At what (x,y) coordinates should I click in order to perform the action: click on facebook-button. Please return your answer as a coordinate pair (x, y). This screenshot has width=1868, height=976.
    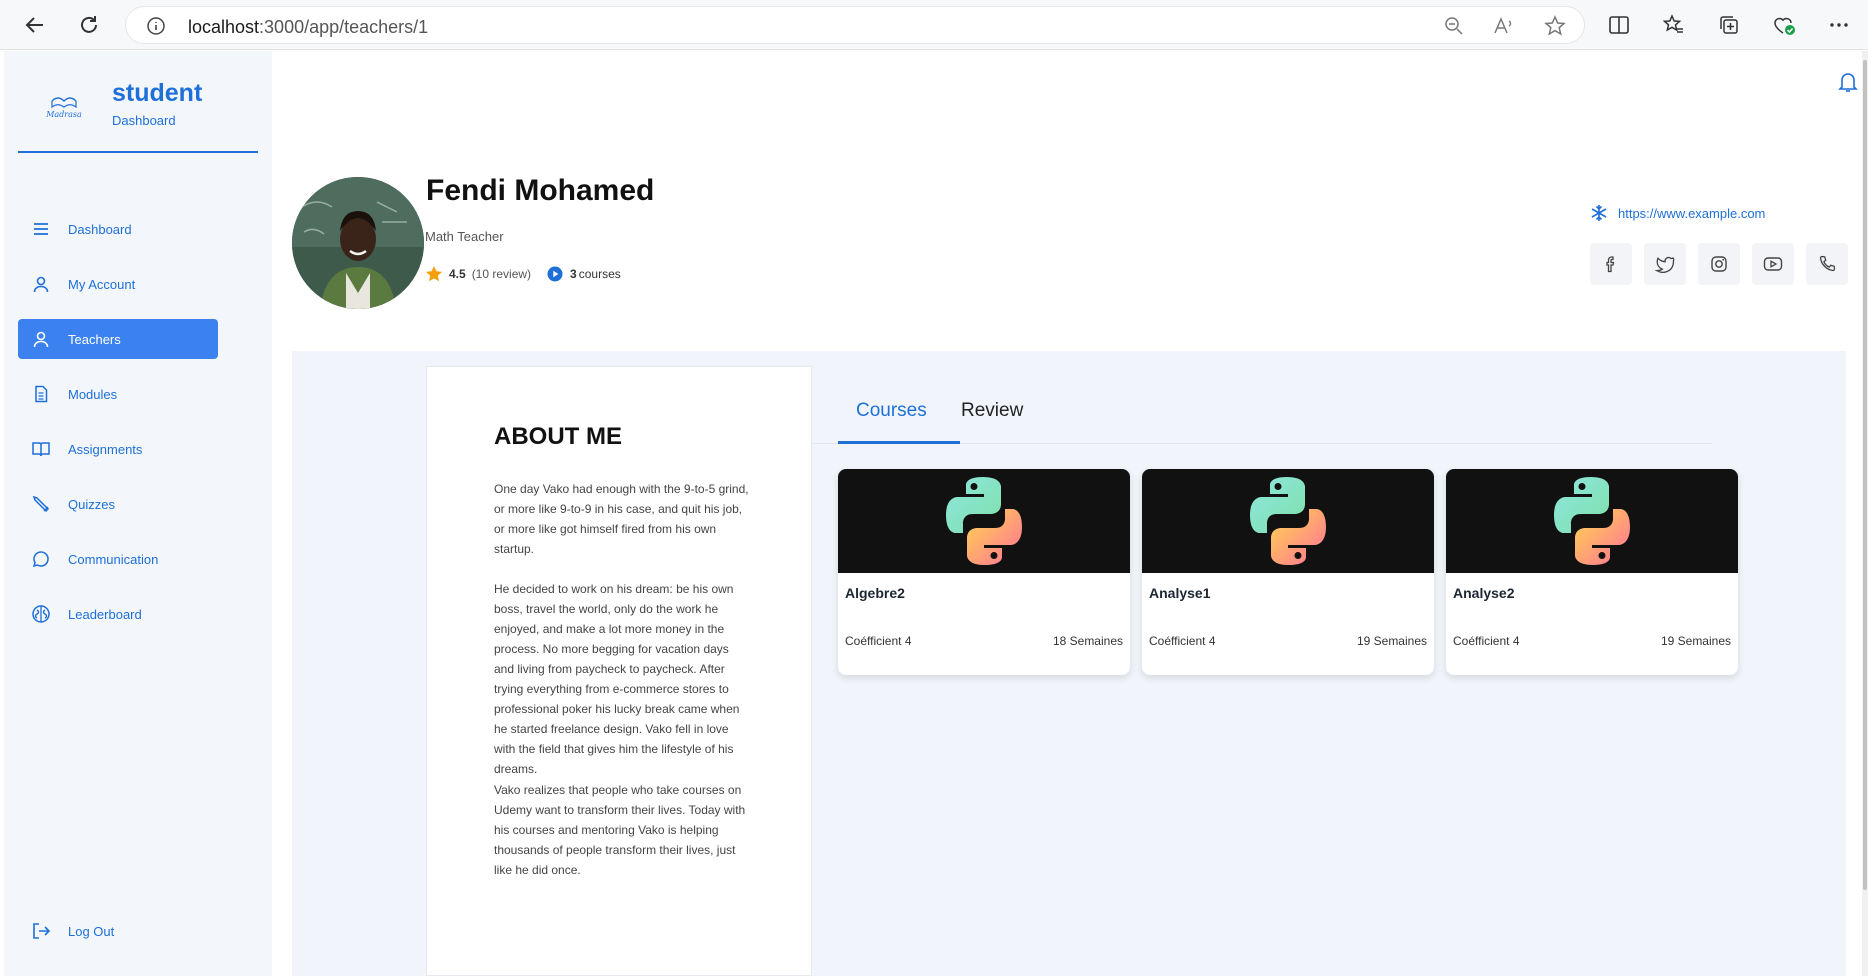
    Looking at the image, I should click on (1611, 264).